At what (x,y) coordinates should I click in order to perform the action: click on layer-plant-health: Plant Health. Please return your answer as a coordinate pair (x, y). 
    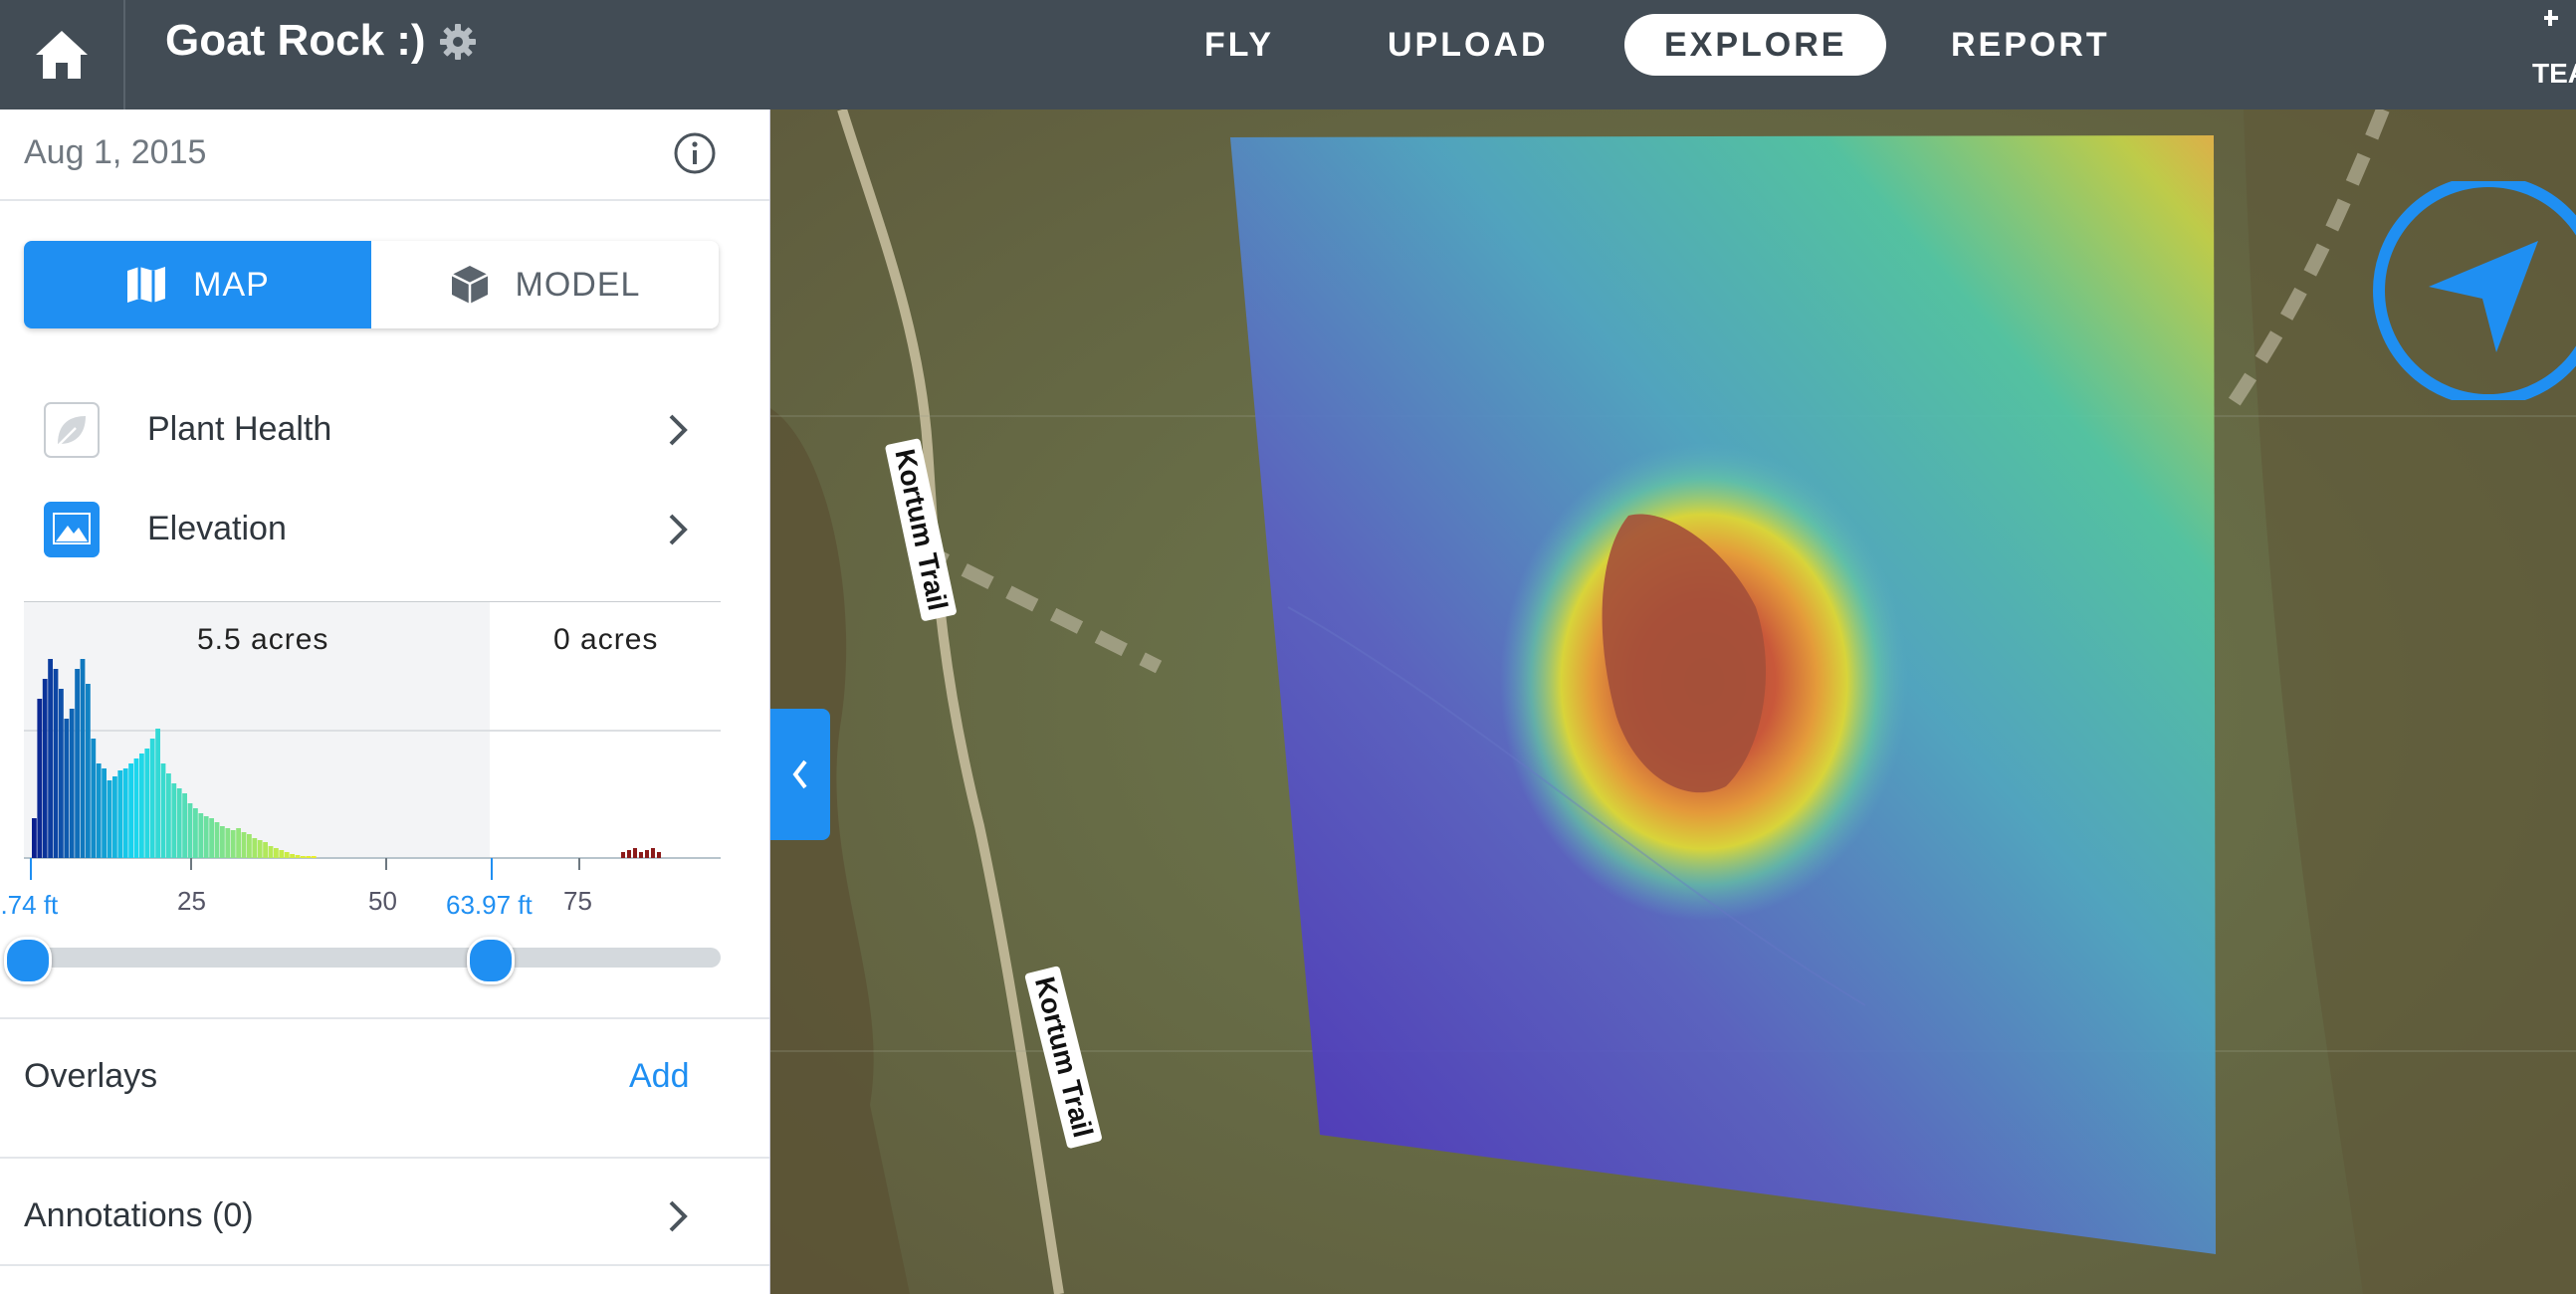
    Looking at the image, I should click on (384, 430).